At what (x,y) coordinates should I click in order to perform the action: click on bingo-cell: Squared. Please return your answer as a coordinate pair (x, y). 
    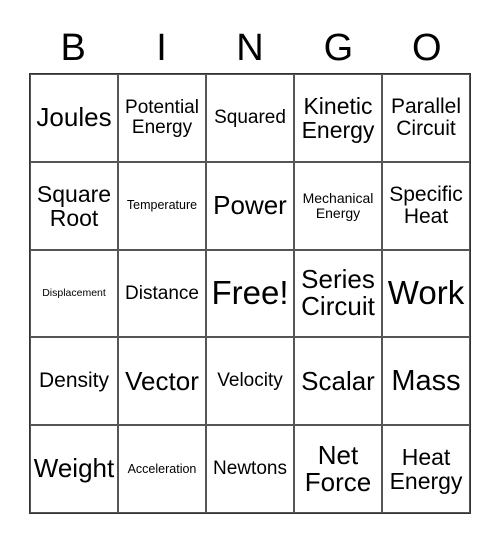
    Looking at the image, I should click on (250, 118).